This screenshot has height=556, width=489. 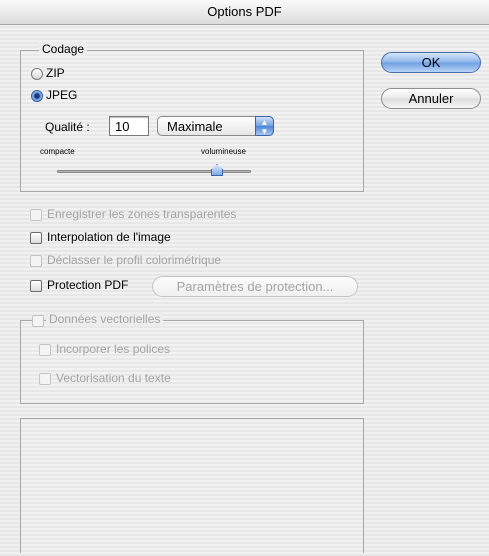 I want to click on quality-preset-value: Maximale, so click(x=195, y=126).